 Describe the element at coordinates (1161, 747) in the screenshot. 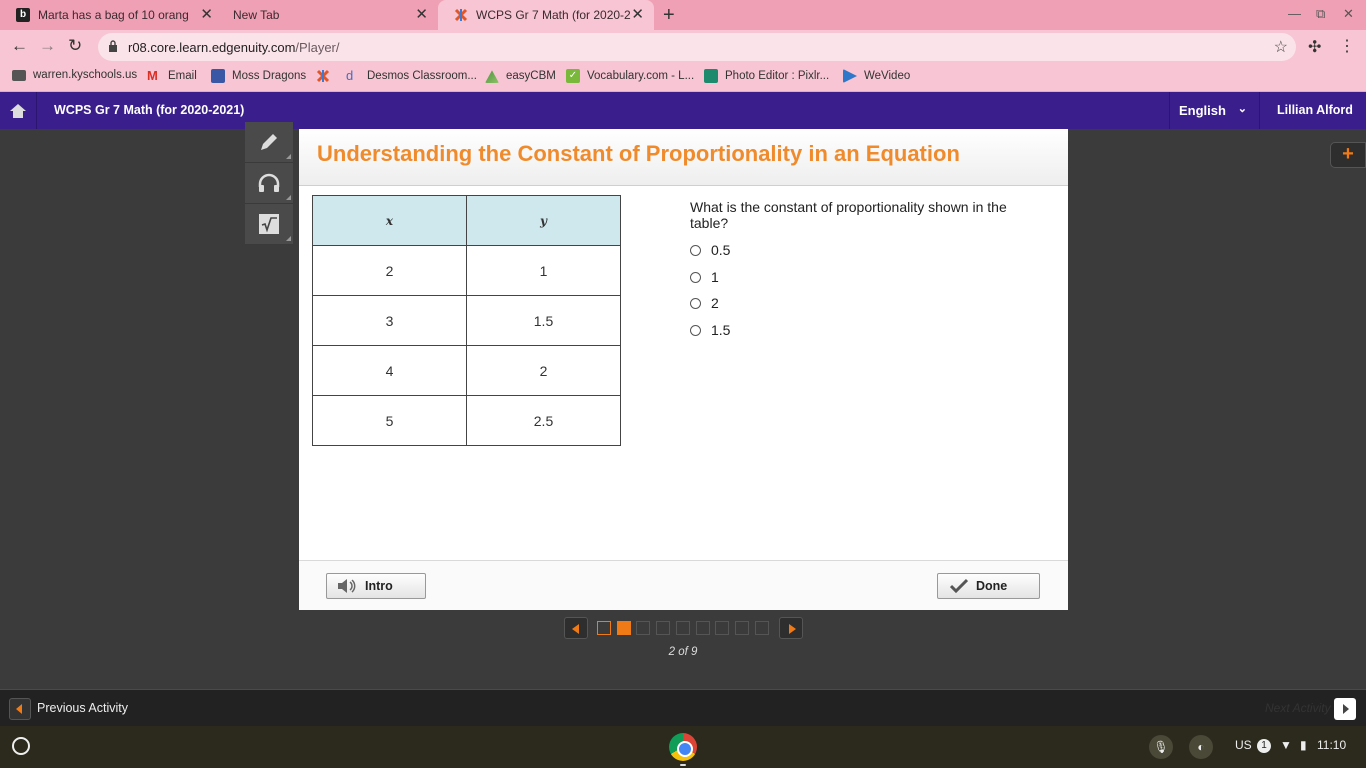

I see `microphone-icon: 🎙` at that location.